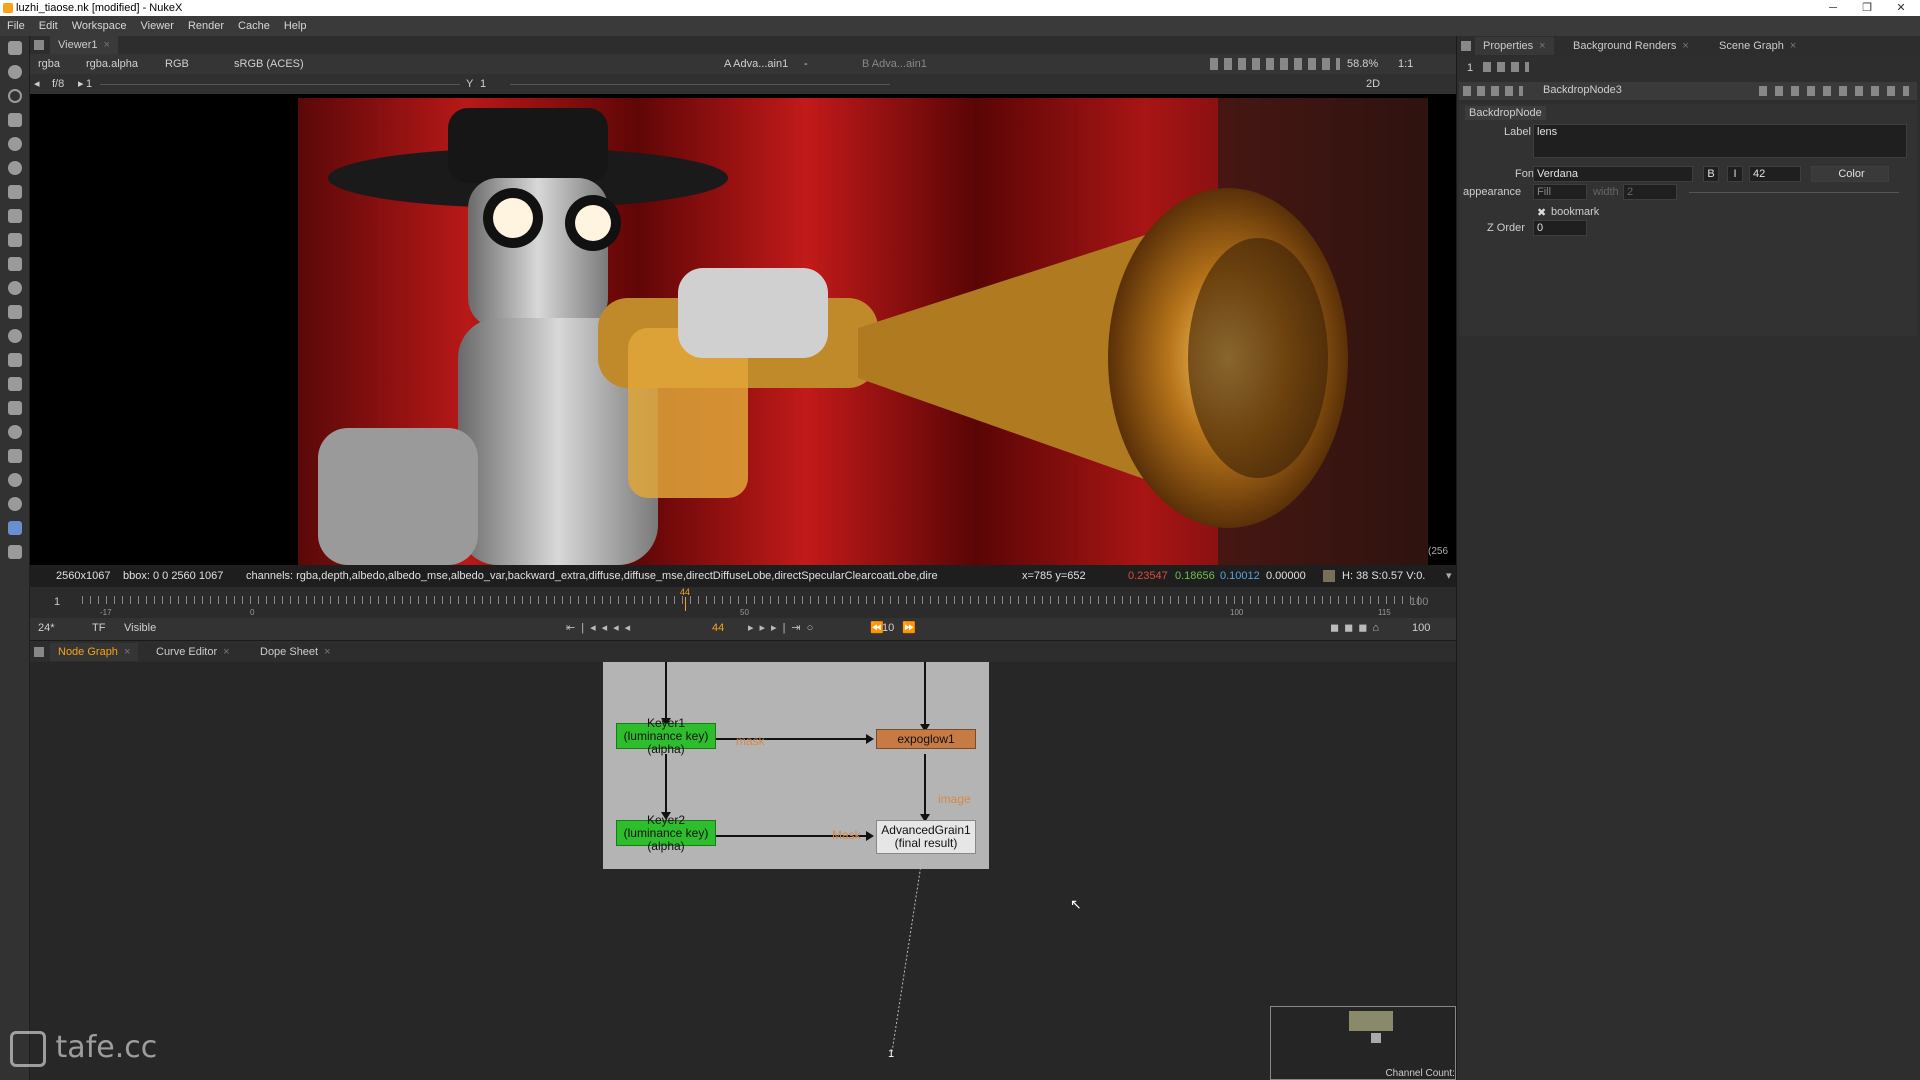 The width and height of the screenshot is (1920, 1080). Describe the element at coordinates (15, 480) in the screenshot. I see `gizmo-toolbar-icon` at that location.